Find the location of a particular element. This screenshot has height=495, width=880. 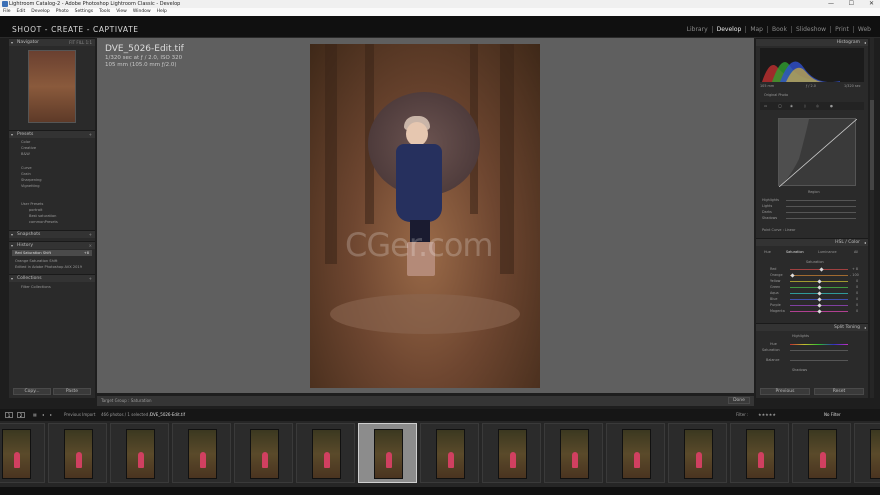

menu-view: View is located at coordinates (121, 12).